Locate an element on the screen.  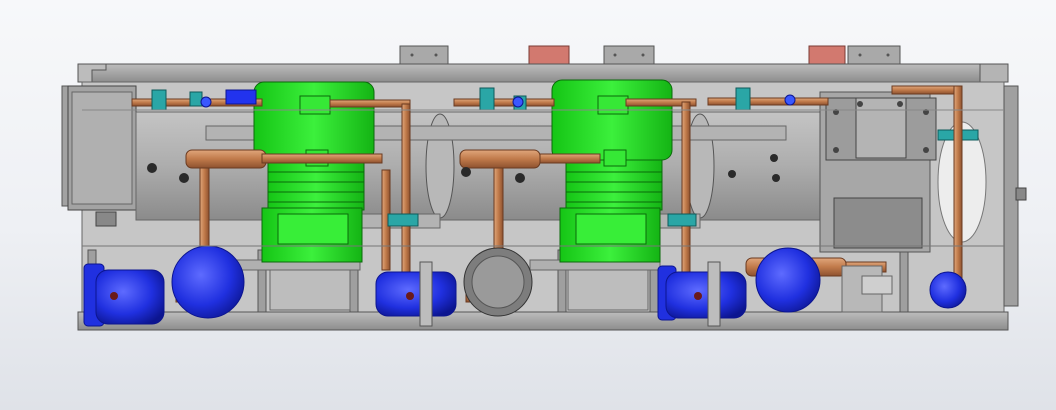
control-box is located at coordinates (102, 156).